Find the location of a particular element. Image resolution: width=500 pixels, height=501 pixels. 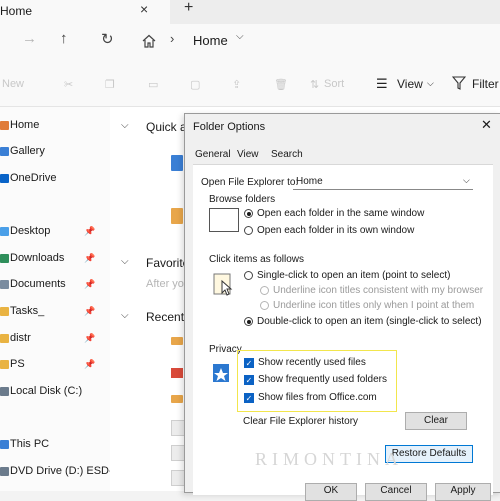

view-icon: ☰ is located at coordinates (382, 83).